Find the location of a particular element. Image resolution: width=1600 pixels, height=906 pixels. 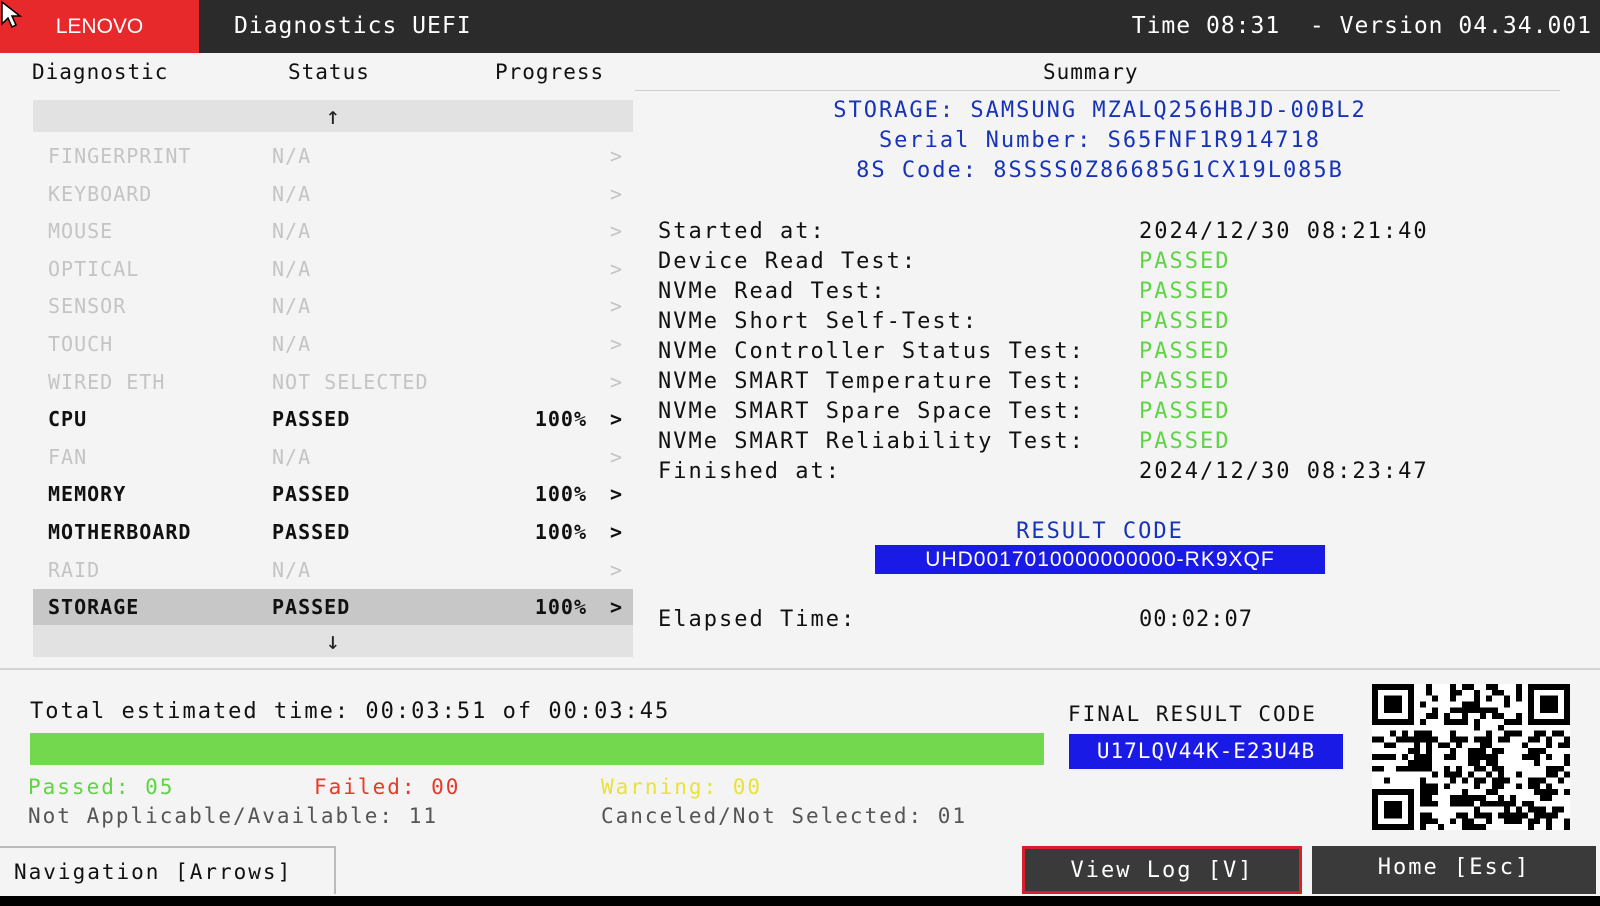

diagnostic-row-raid: RAID N/A > is located at coordinates (333, 571).